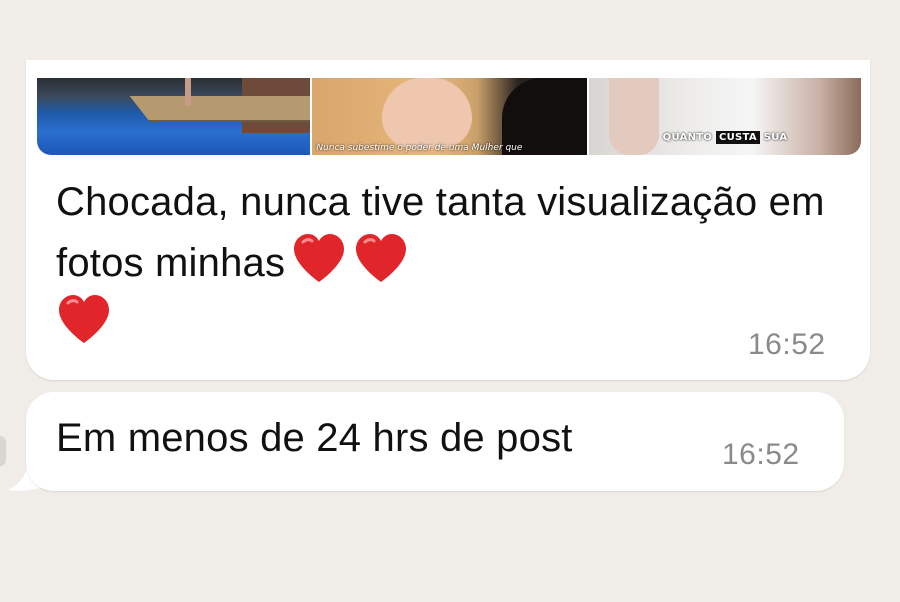 The height and width of the screenshot is (602, 900). Describe the element at coordinates (188, 92) in the screenshot. I see `thumbnail-figure` at that location.